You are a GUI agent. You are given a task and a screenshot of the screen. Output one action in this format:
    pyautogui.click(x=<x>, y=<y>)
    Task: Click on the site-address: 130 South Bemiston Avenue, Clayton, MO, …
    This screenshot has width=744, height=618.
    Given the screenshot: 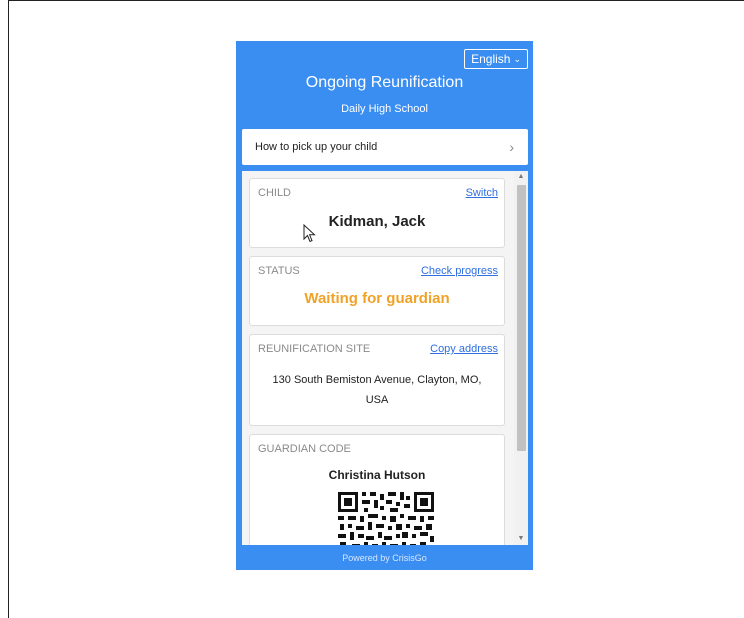 What is the action you would take?
    pyautogui.click(x=377, y=390)
    